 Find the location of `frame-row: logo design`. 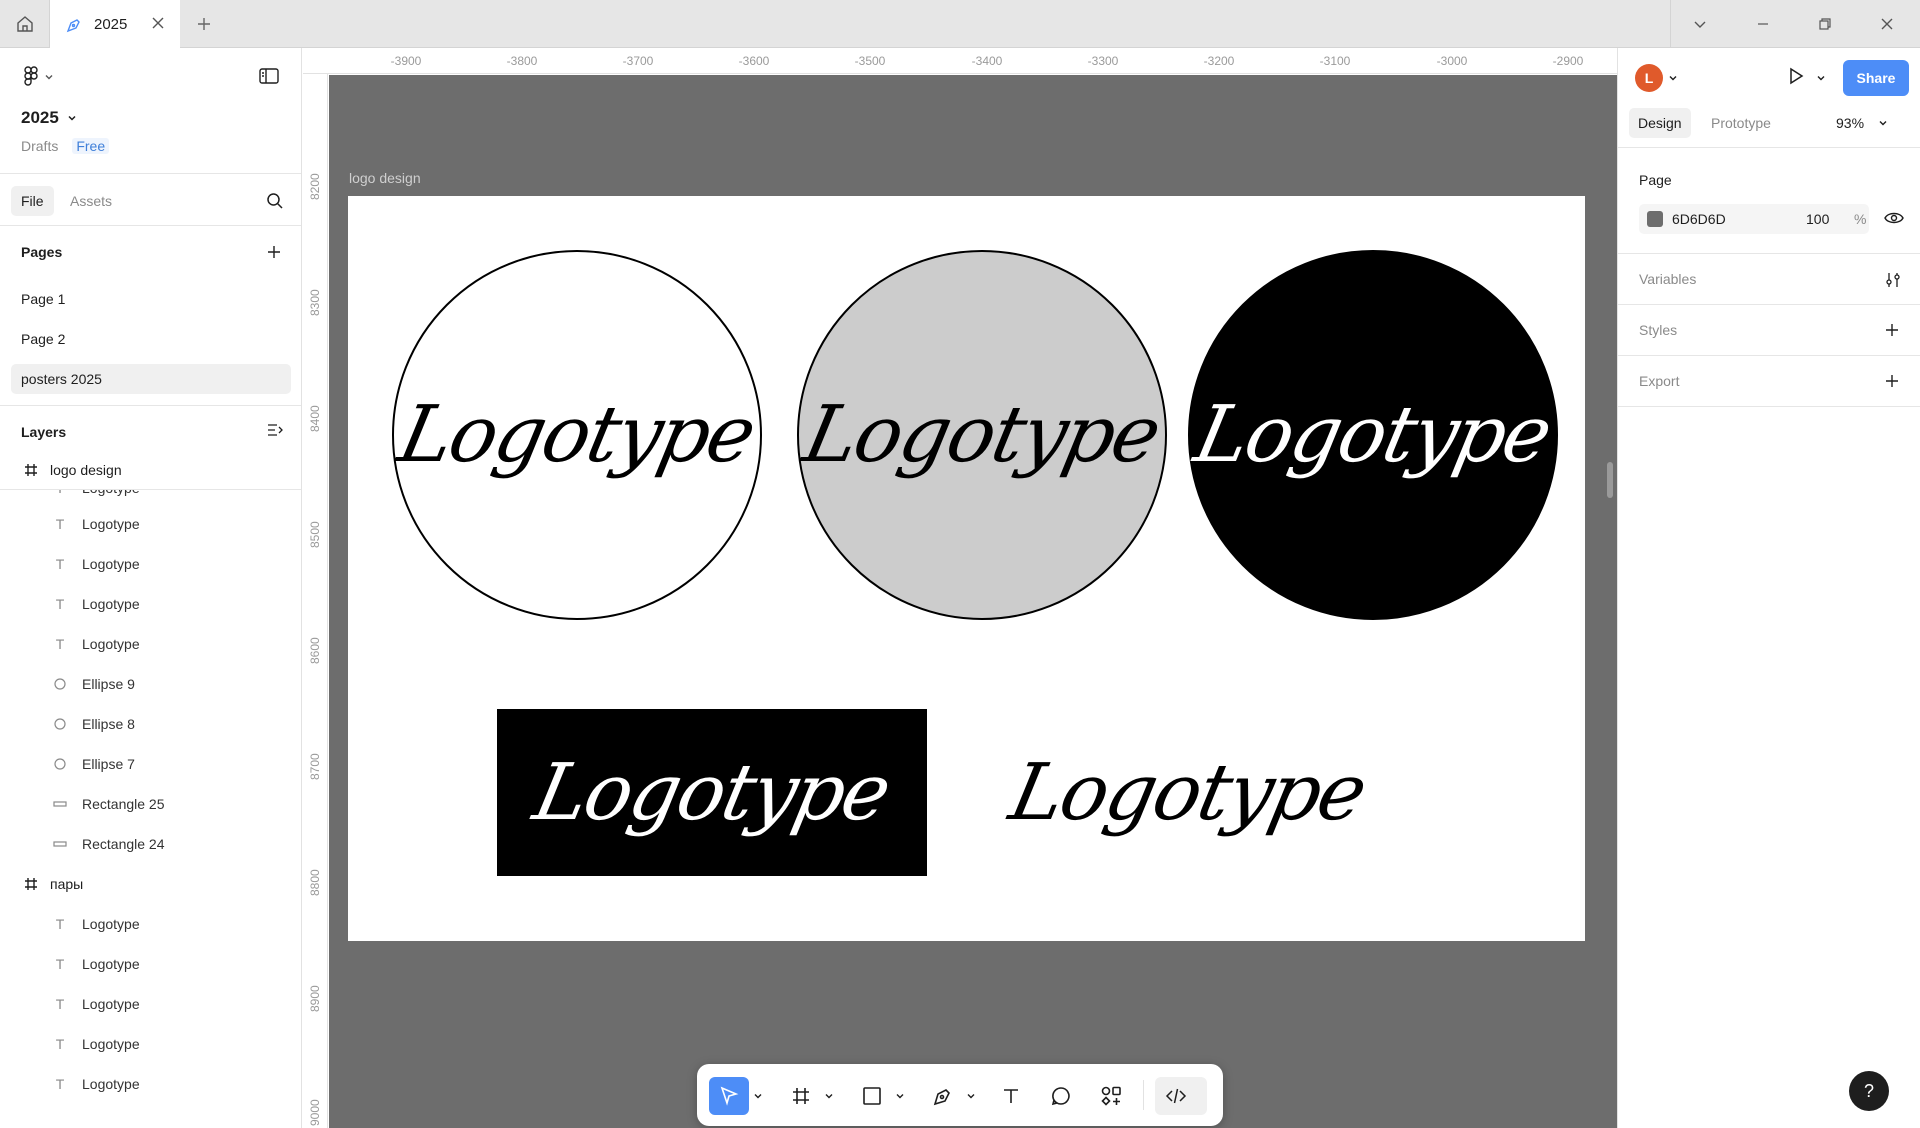

frame-row: logo design is located at coordinates (150, 470).